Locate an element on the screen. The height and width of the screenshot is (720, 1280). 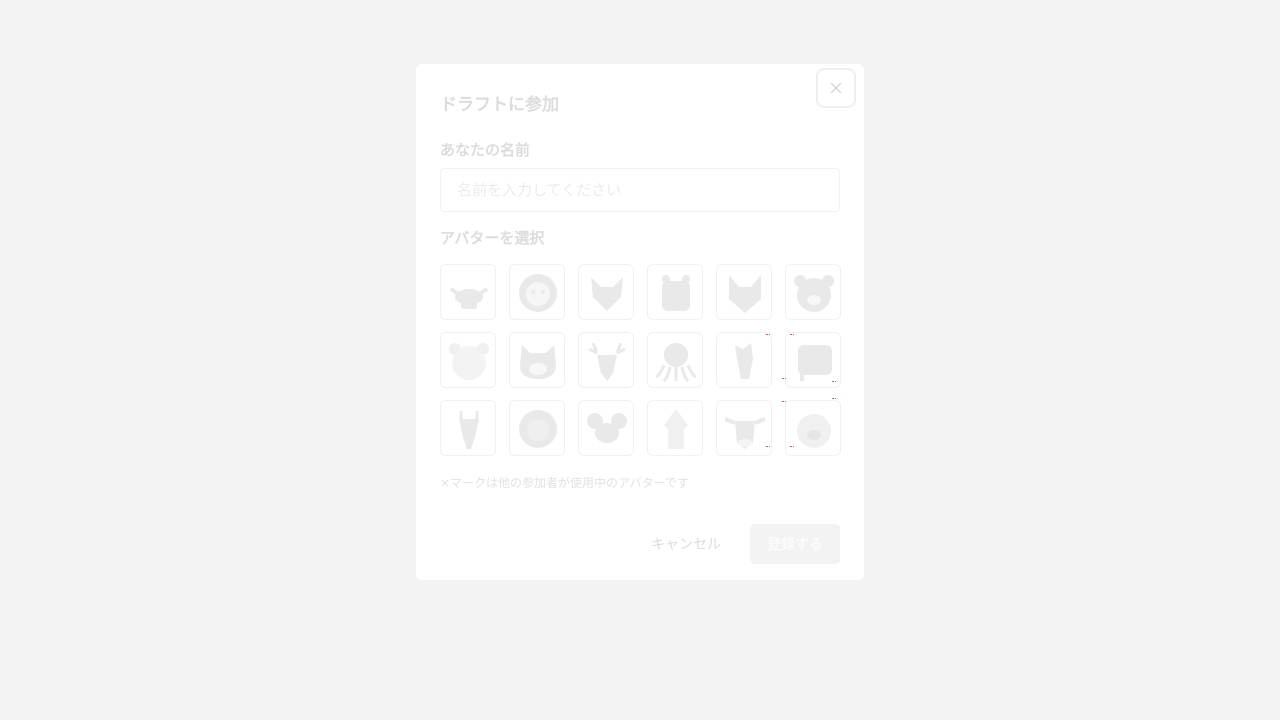
close-icon is located at coordinates (836, 88).